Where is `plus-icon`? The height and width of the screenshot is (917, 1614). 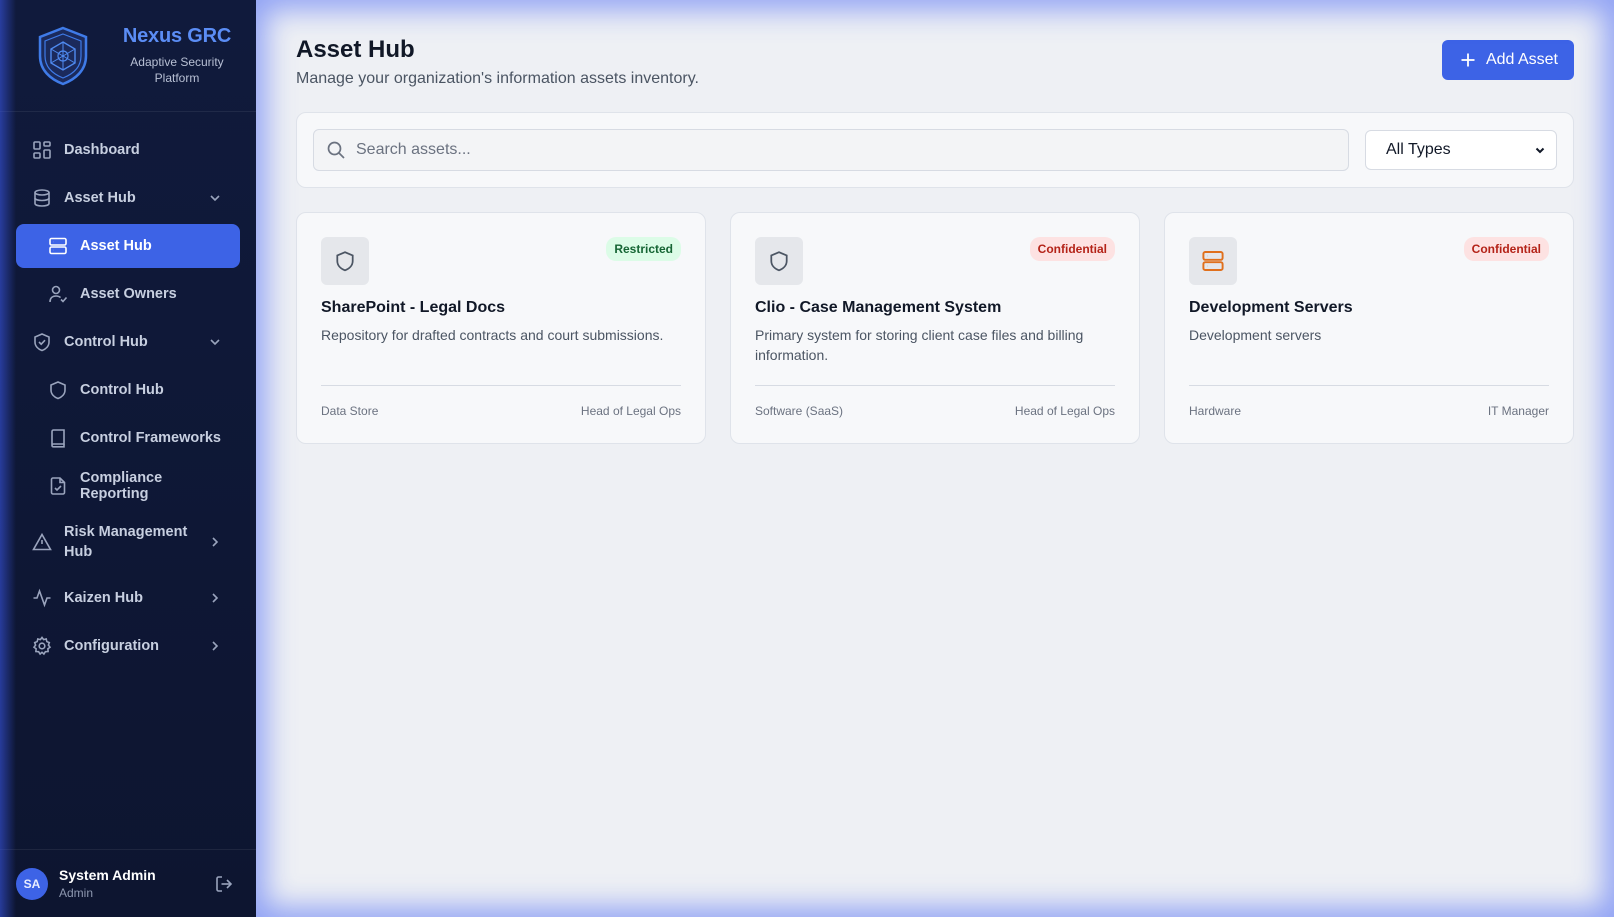
plus-icon is located at coordinates (1468, 60).